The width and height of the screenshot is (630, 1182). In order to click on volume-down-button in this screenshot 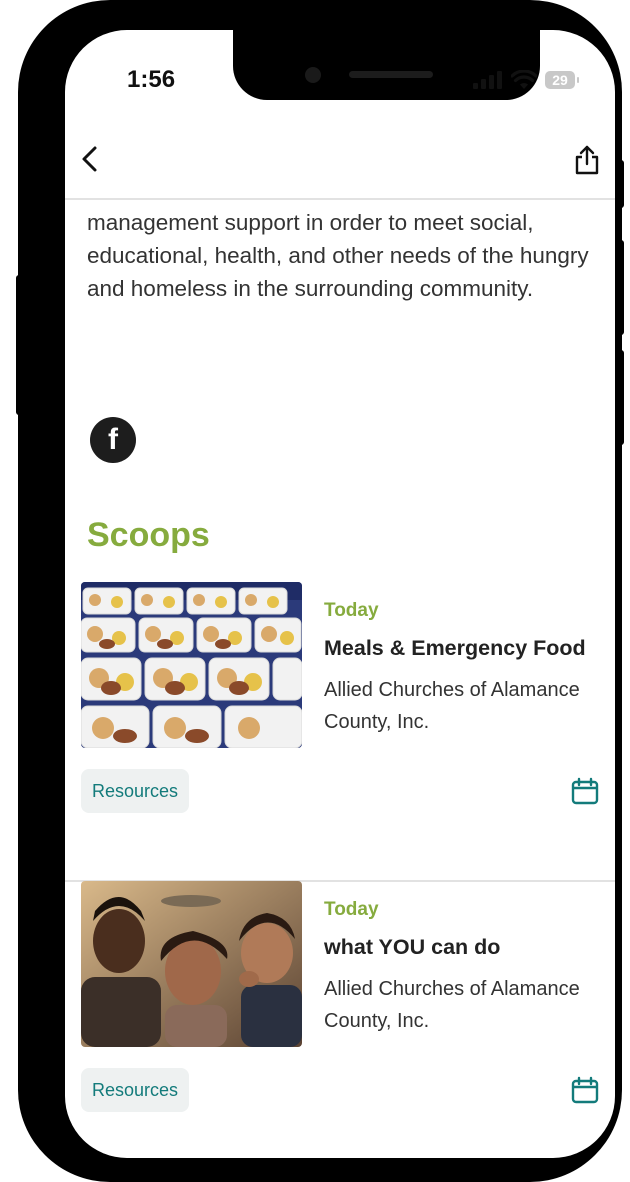, I will do `click(621, 397)`.